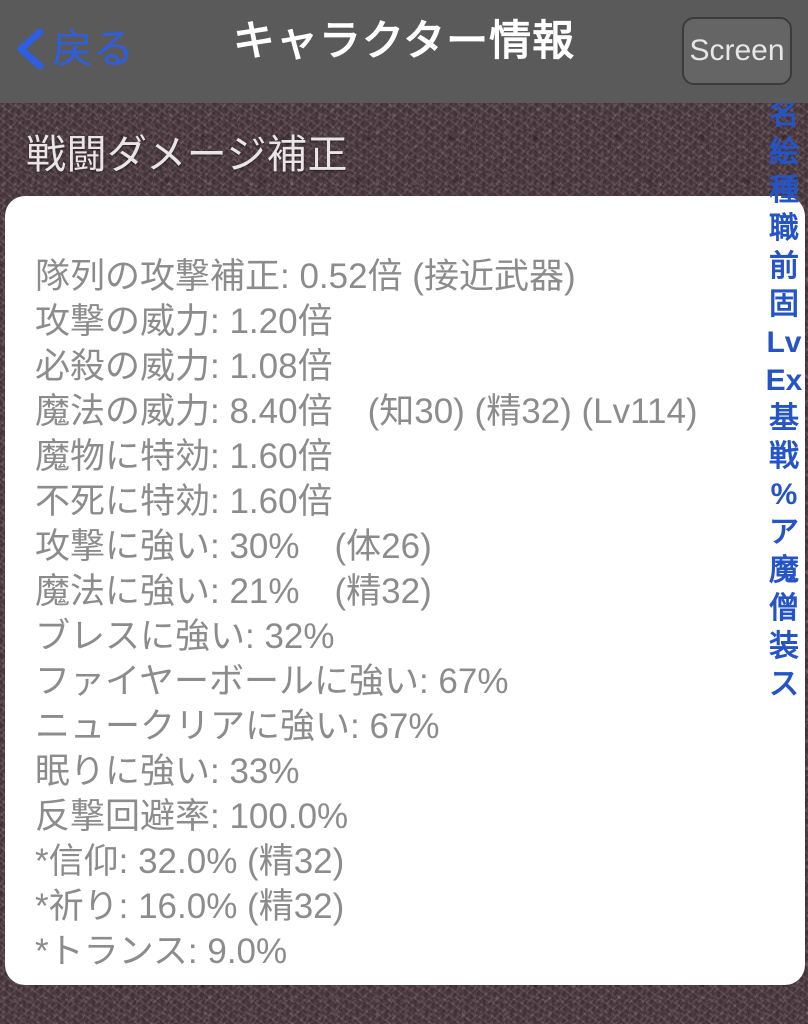 This screenshot has height=1024, width=808. What do you see at coordinates (366, 411) in the screenshot?
I see `stat-line: 魔法の威力: 8.40倍 (知30) (精32) (Lv114)` at bounding box center [366, 411].